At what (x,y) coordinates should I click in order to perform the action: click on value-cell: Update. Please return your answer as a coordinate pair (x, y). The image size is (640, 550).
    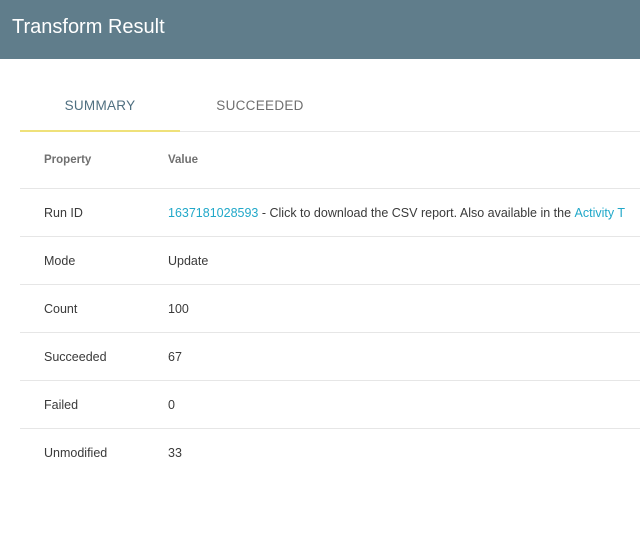
    Looking at the image, I should click on (188, 260).